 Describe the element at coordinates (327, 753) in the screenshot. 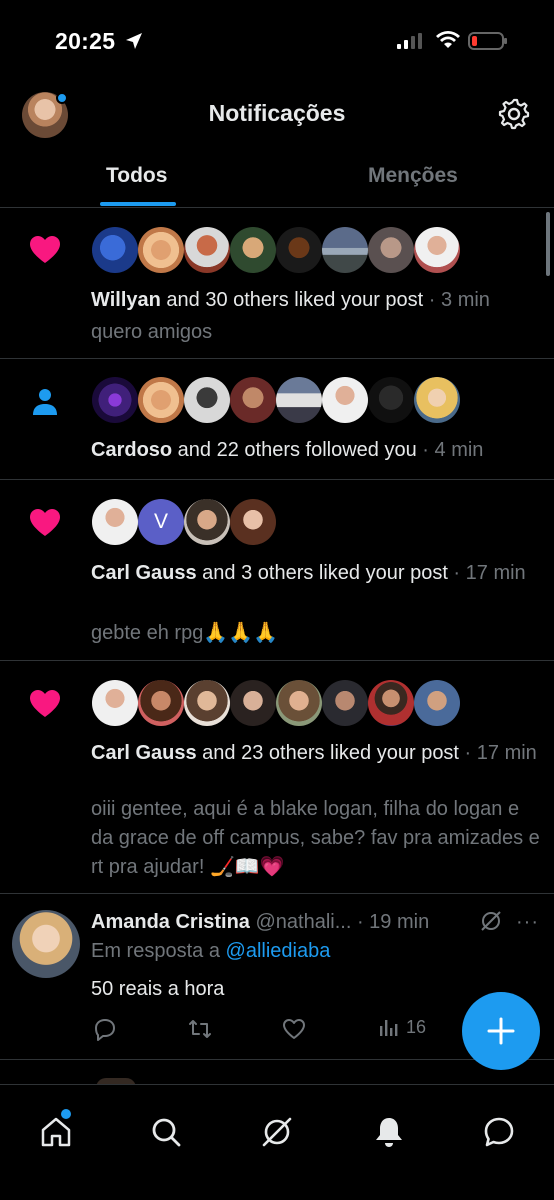

I see `action-text: and 23 others liked your post` at that location.